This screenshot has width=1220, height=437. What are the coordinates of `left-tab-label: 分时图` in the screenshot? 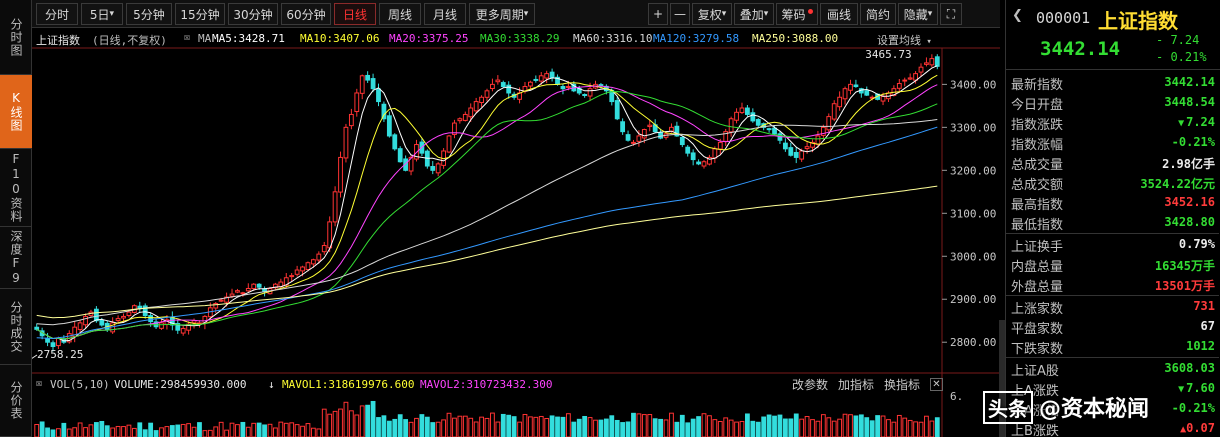 It's located at (16, 37).